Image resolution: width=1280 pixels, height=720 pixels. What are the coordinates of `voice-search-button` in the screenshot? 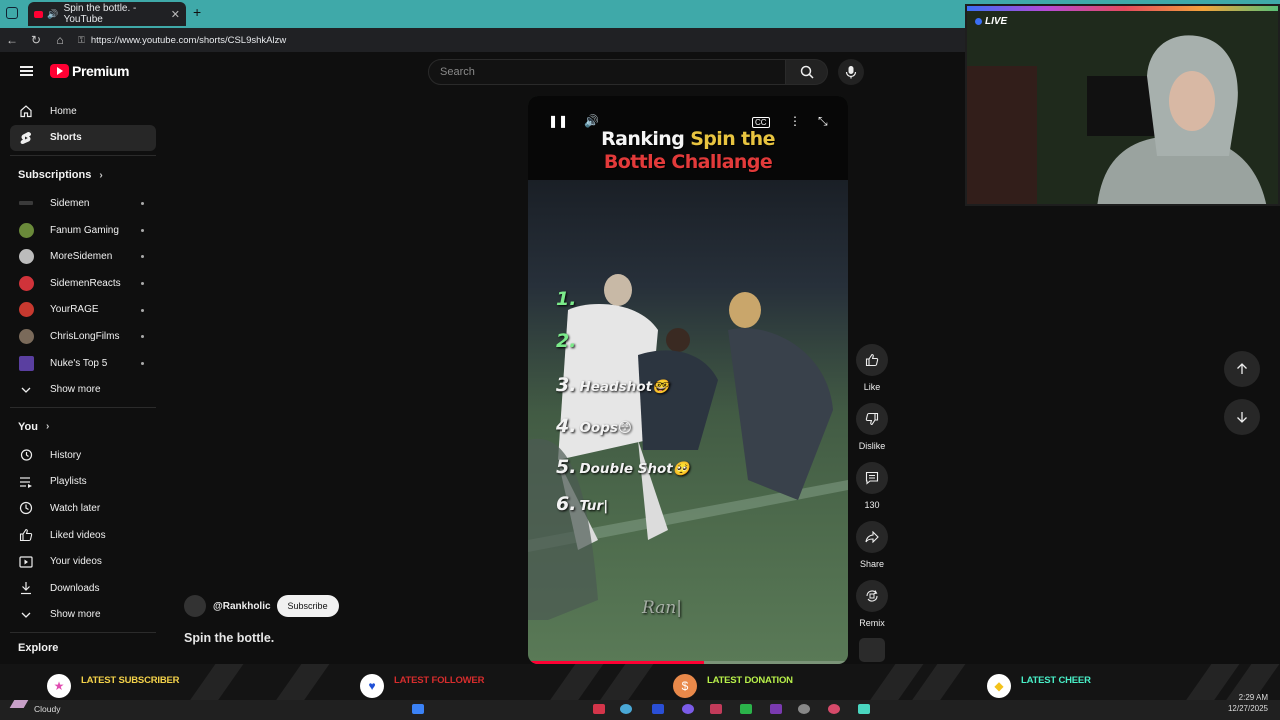 It's located at (851, 72).